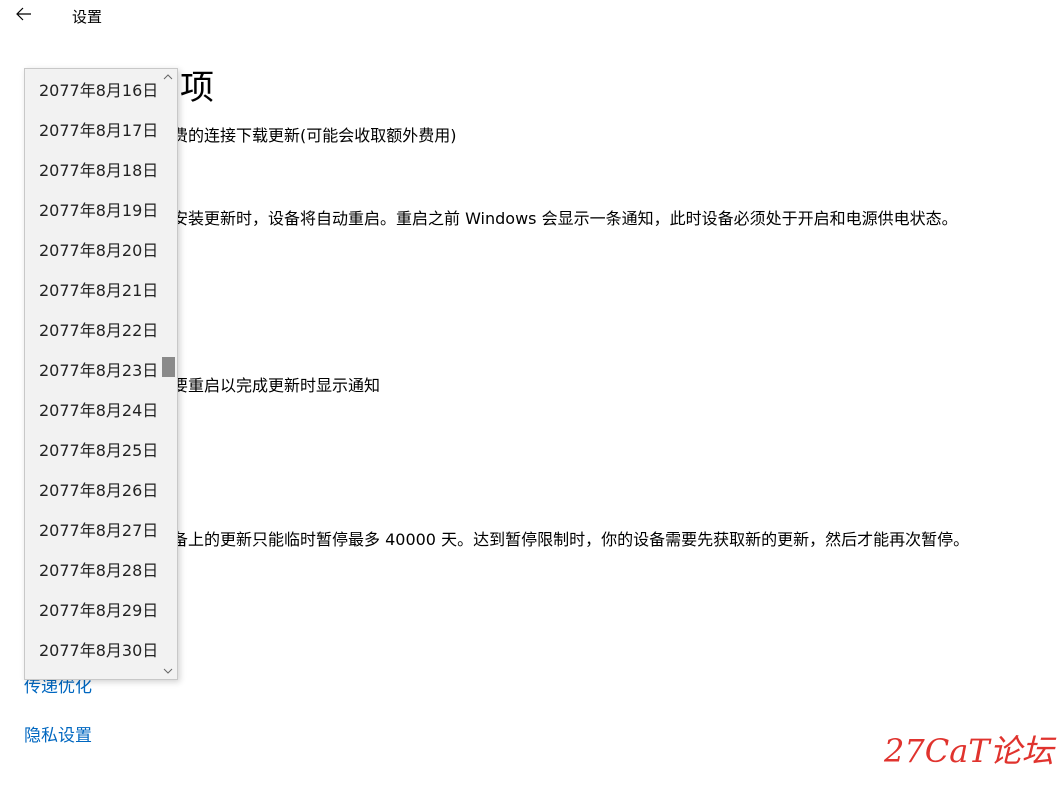 This screenshot has width=1063, height=790. I want to click on date-option: 2077年8月19日, so click(93, 211).